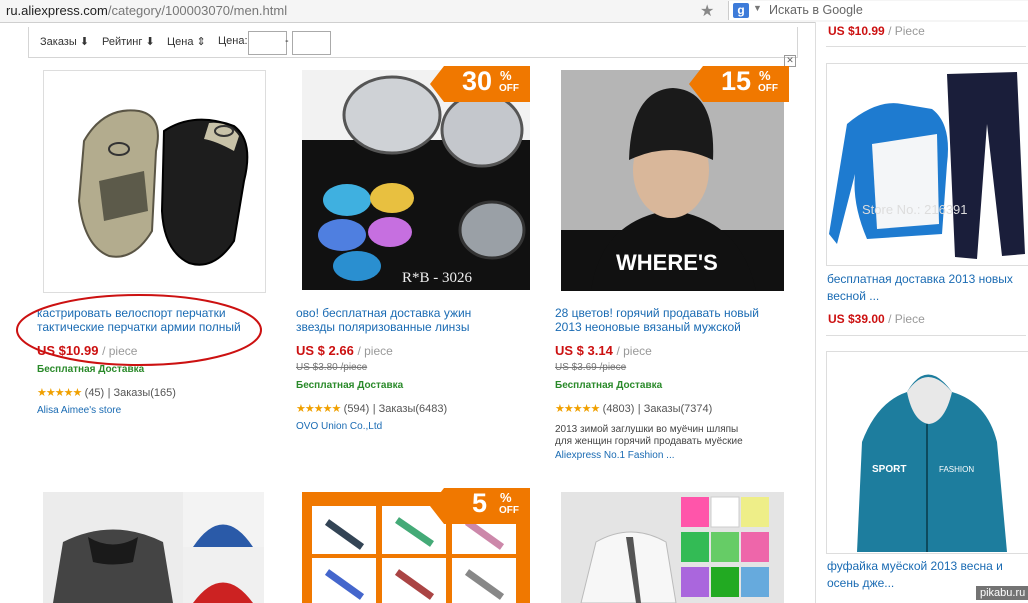  Describe the element at coordinates (58, 42) in the screenshot. I see `sort-orders-label: Заказы` at that location.